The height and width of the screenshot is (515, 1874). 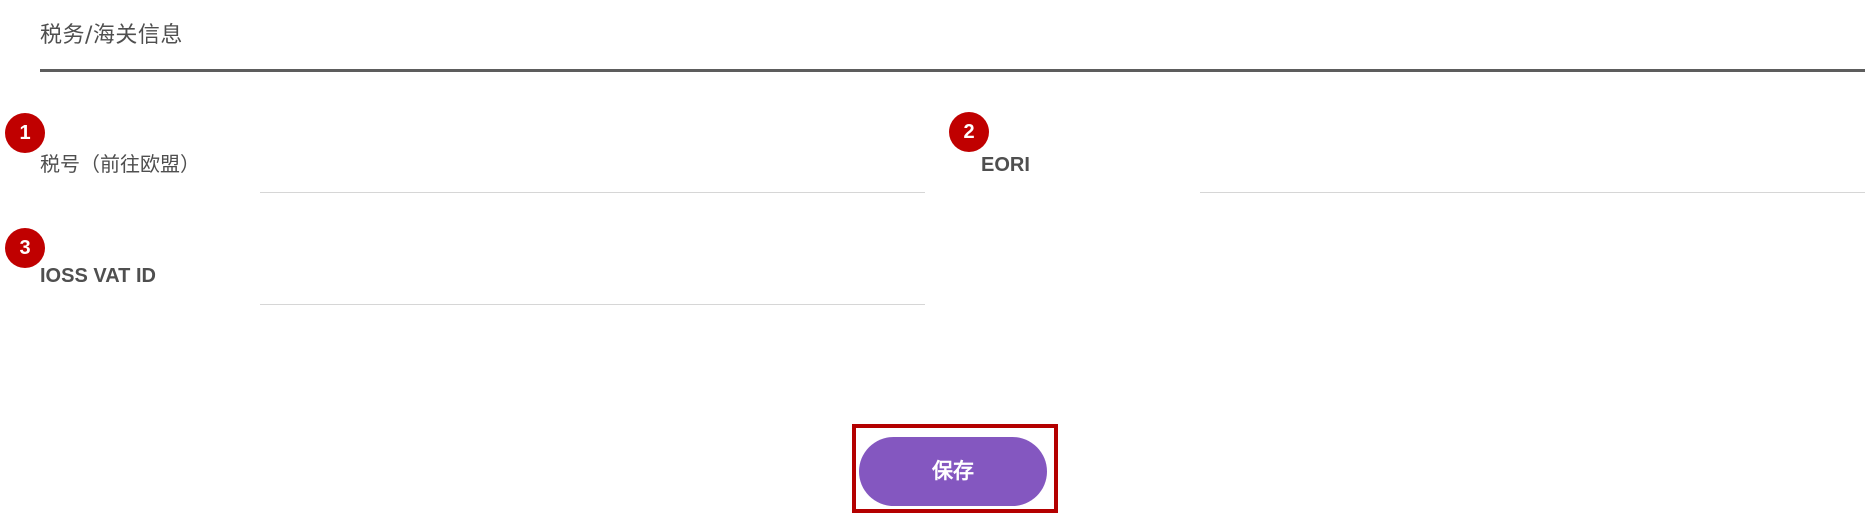 I want to click on eori-label: EORI, so click(x=1005, y=165).